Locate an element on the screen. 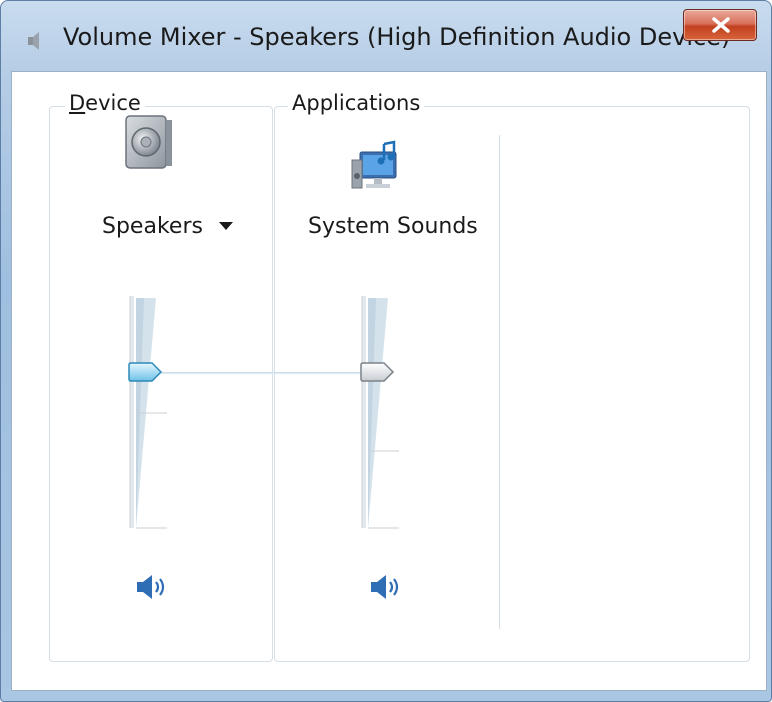 This screenshot has width=772, height=702. applications-group-label: Applications is located at coordinates (356, 103).